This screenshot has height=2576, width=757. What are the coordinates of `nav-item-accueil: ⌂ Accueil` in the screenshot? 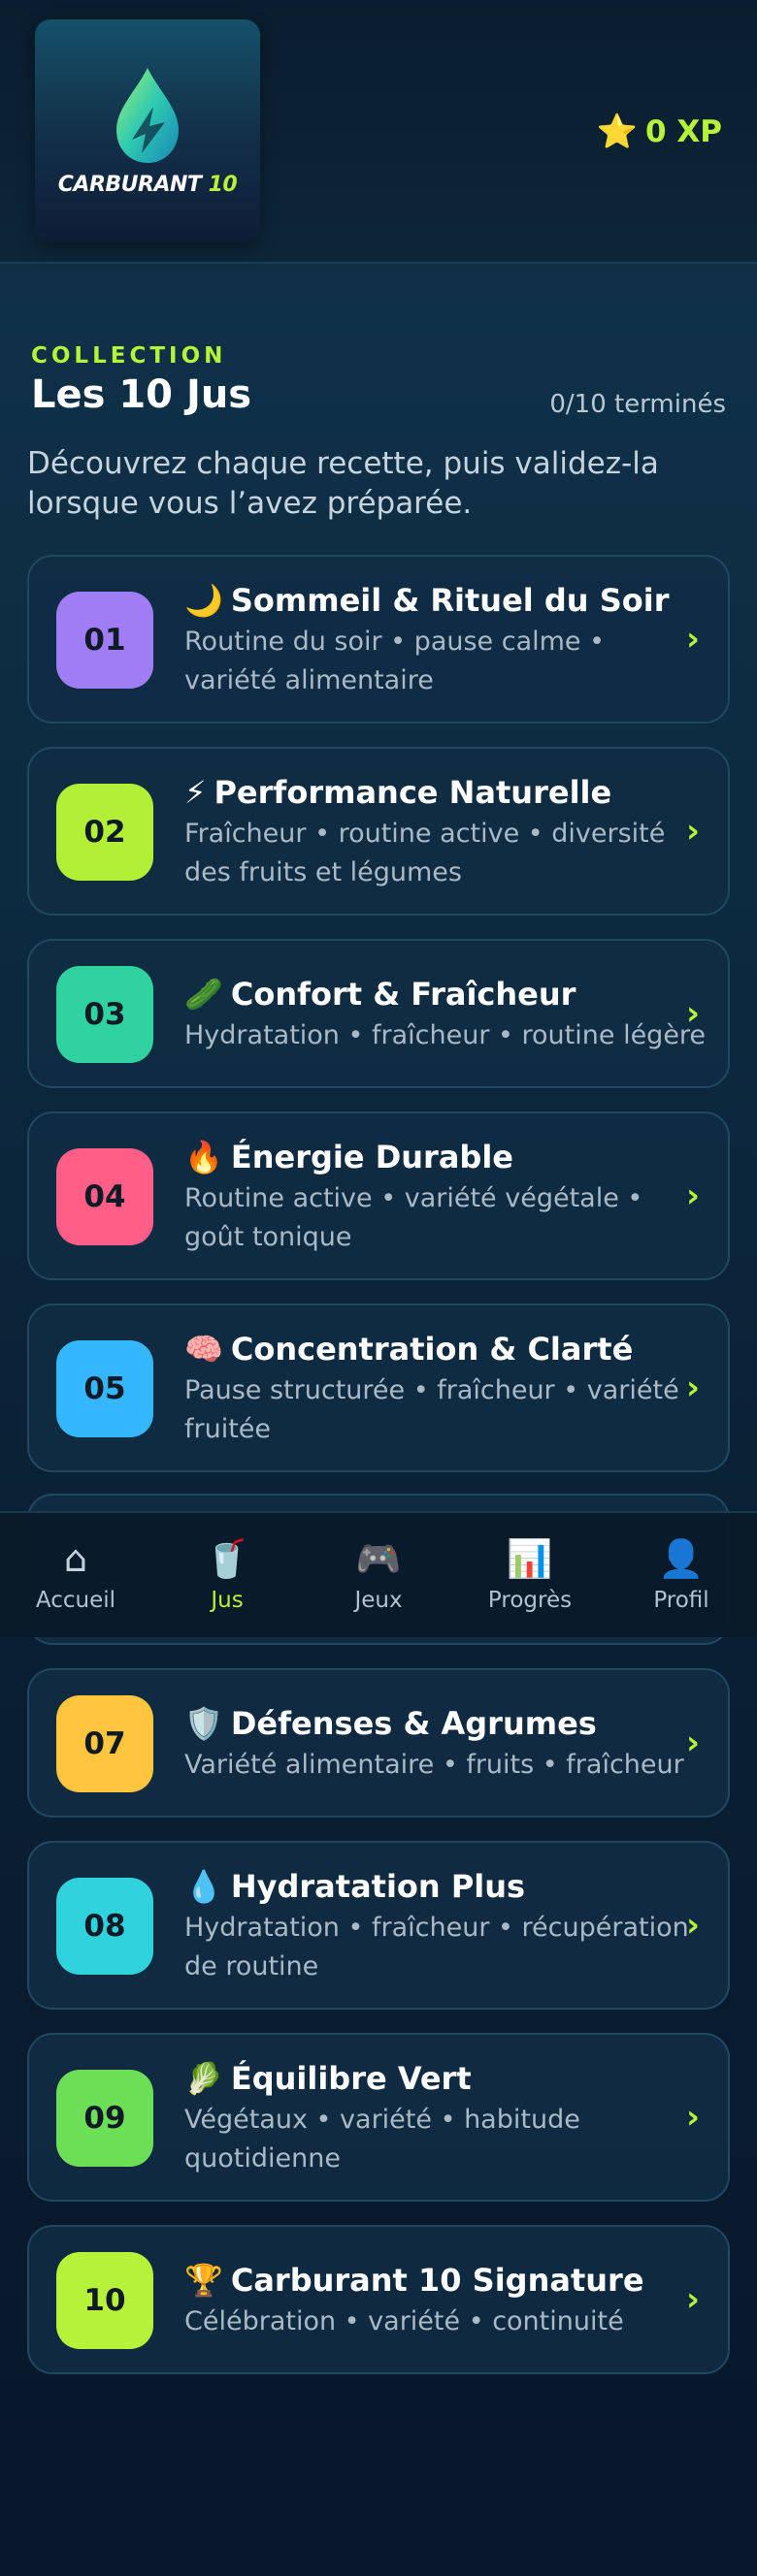 It's located at (76, 1575).